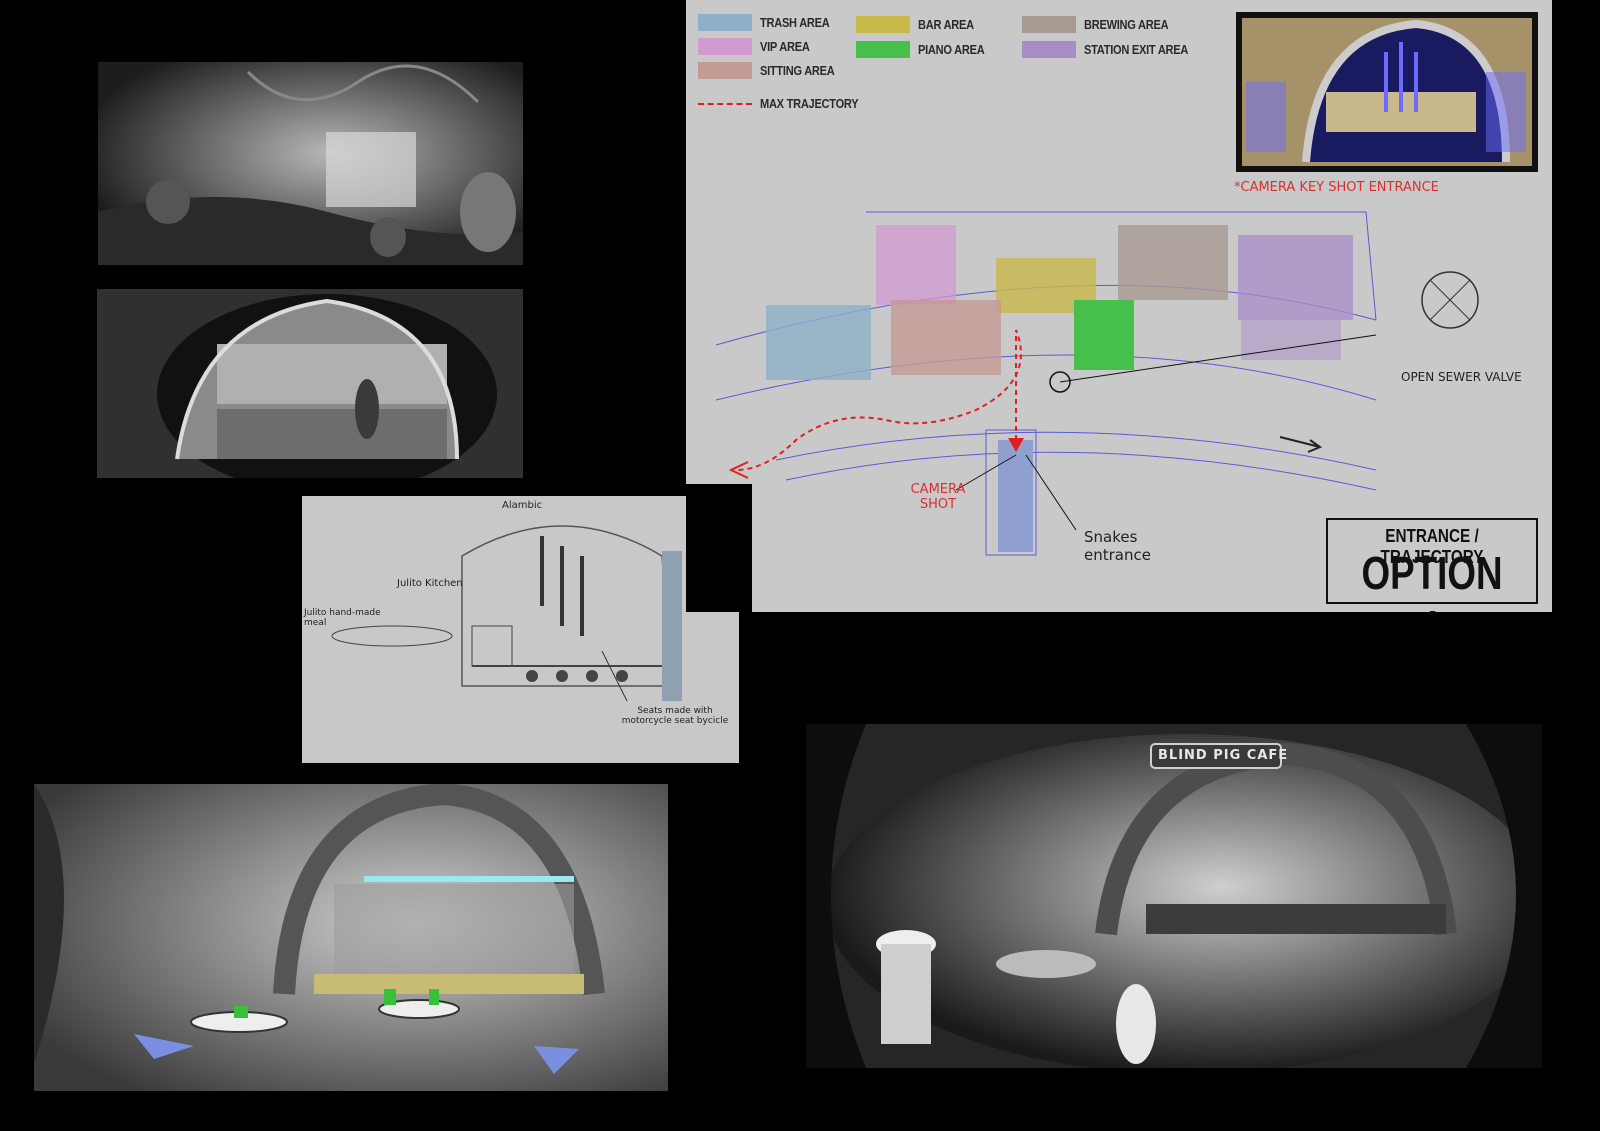 Image resolution: width=1600 pixels, height=1131 pixels. What do you see at coordinates (1223, 755) in the screenshot?
I see `cafe-sign: BLIND PIG CAFE` at bounding box center [1223, 755].